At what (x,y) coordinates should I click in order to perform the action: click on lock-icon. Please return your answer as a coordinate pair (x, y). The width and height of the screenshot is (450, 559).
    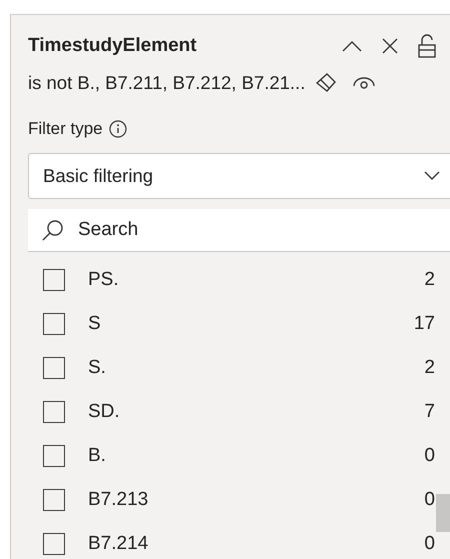
    Looking at the image, I should click on (427, 46).